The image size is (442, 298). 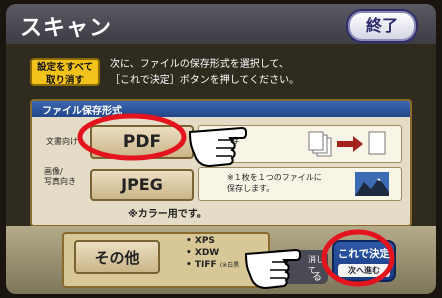 What do you see at coordinates (200, 241) in the screenshot?
I see `format-item-xps: • XPS` at bounding box center [200, 241].